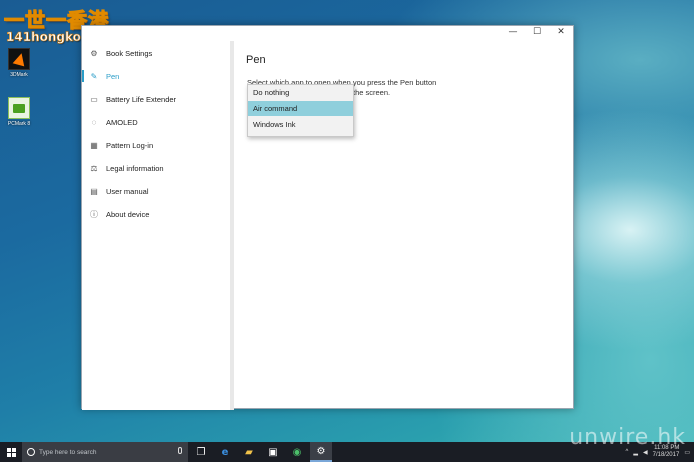 The height and width of the screenshot is (462, 694). I want to click on cortana-icon, so click(31, 452).